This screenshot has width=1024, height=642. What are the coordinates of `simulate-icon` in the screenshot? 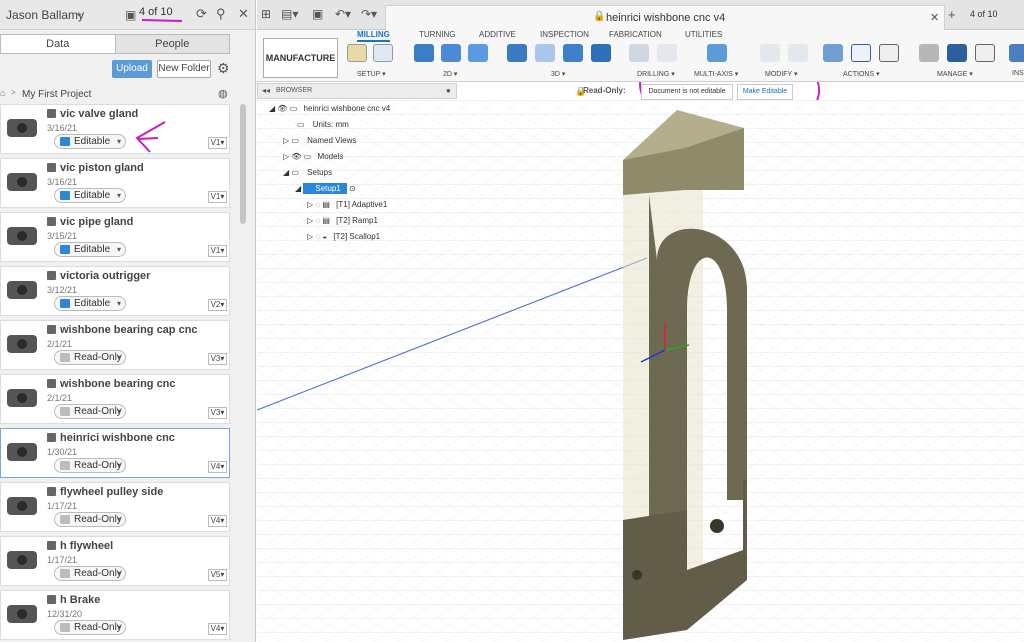 It's located at (833, 53).